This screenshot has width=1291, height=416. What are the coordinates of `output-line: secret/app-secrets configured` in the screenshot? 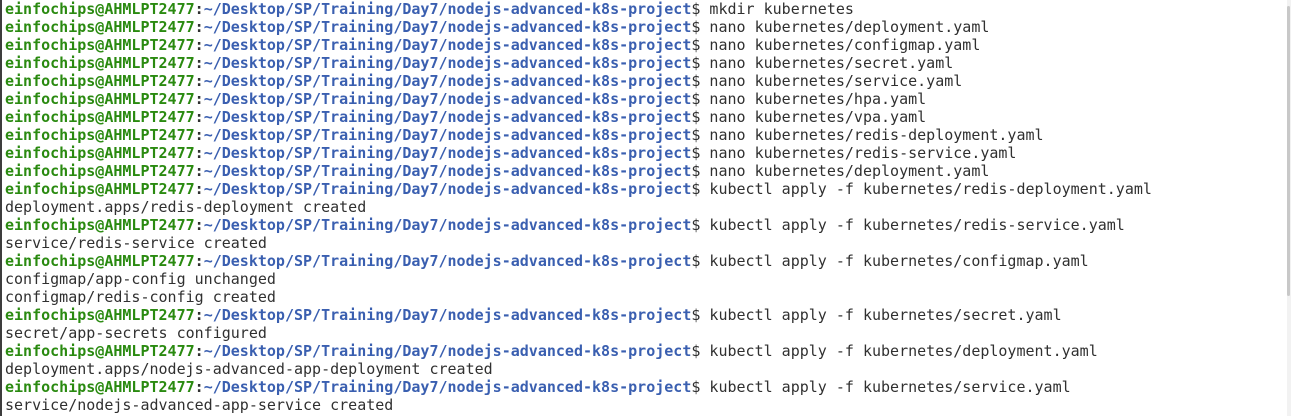 It's located at (646, 333).